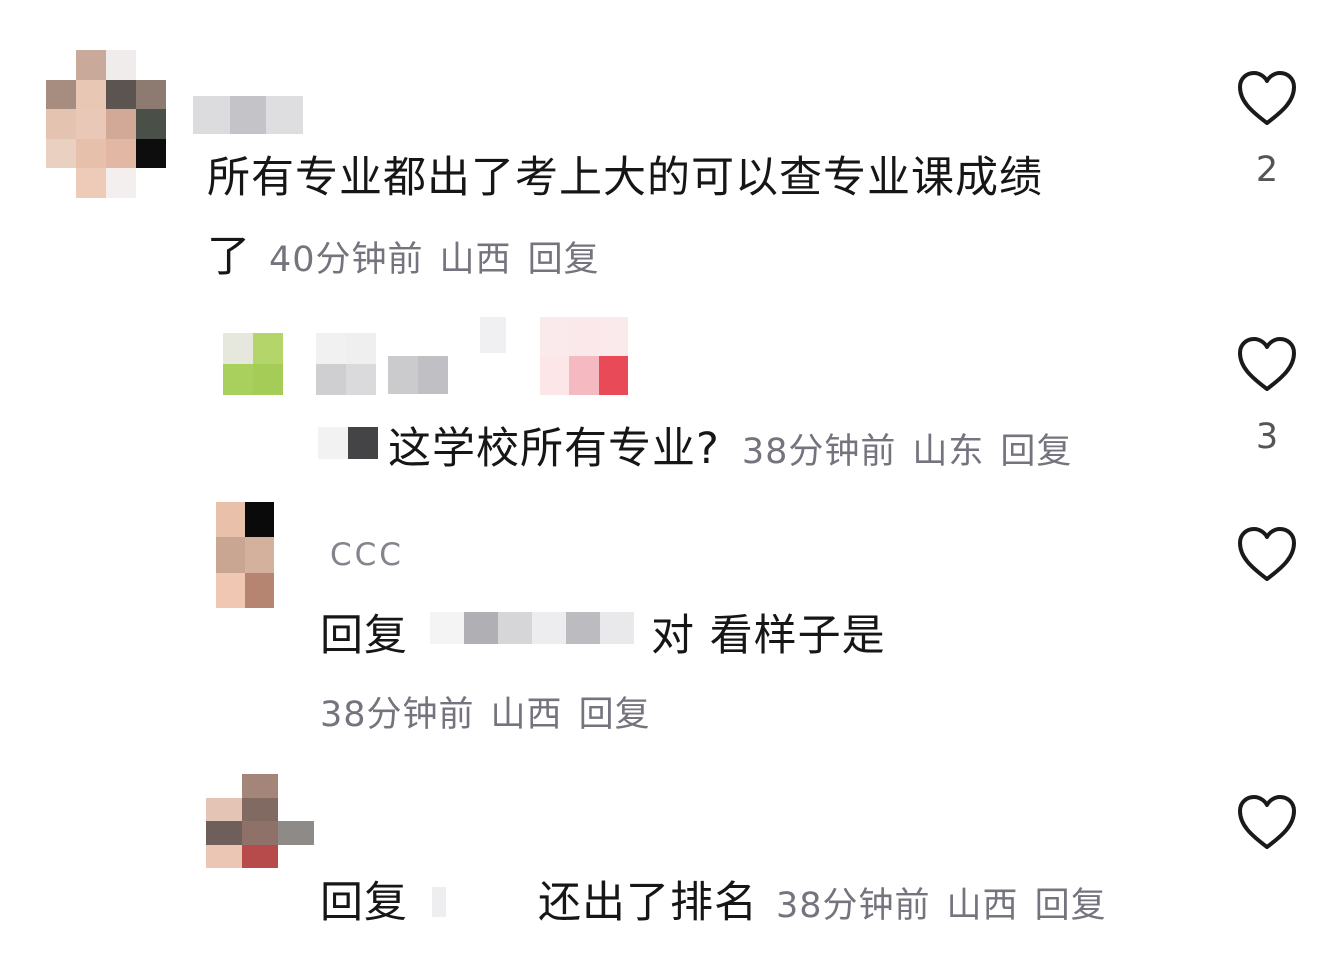  I want to click on username: CCC, so click(367, 555).